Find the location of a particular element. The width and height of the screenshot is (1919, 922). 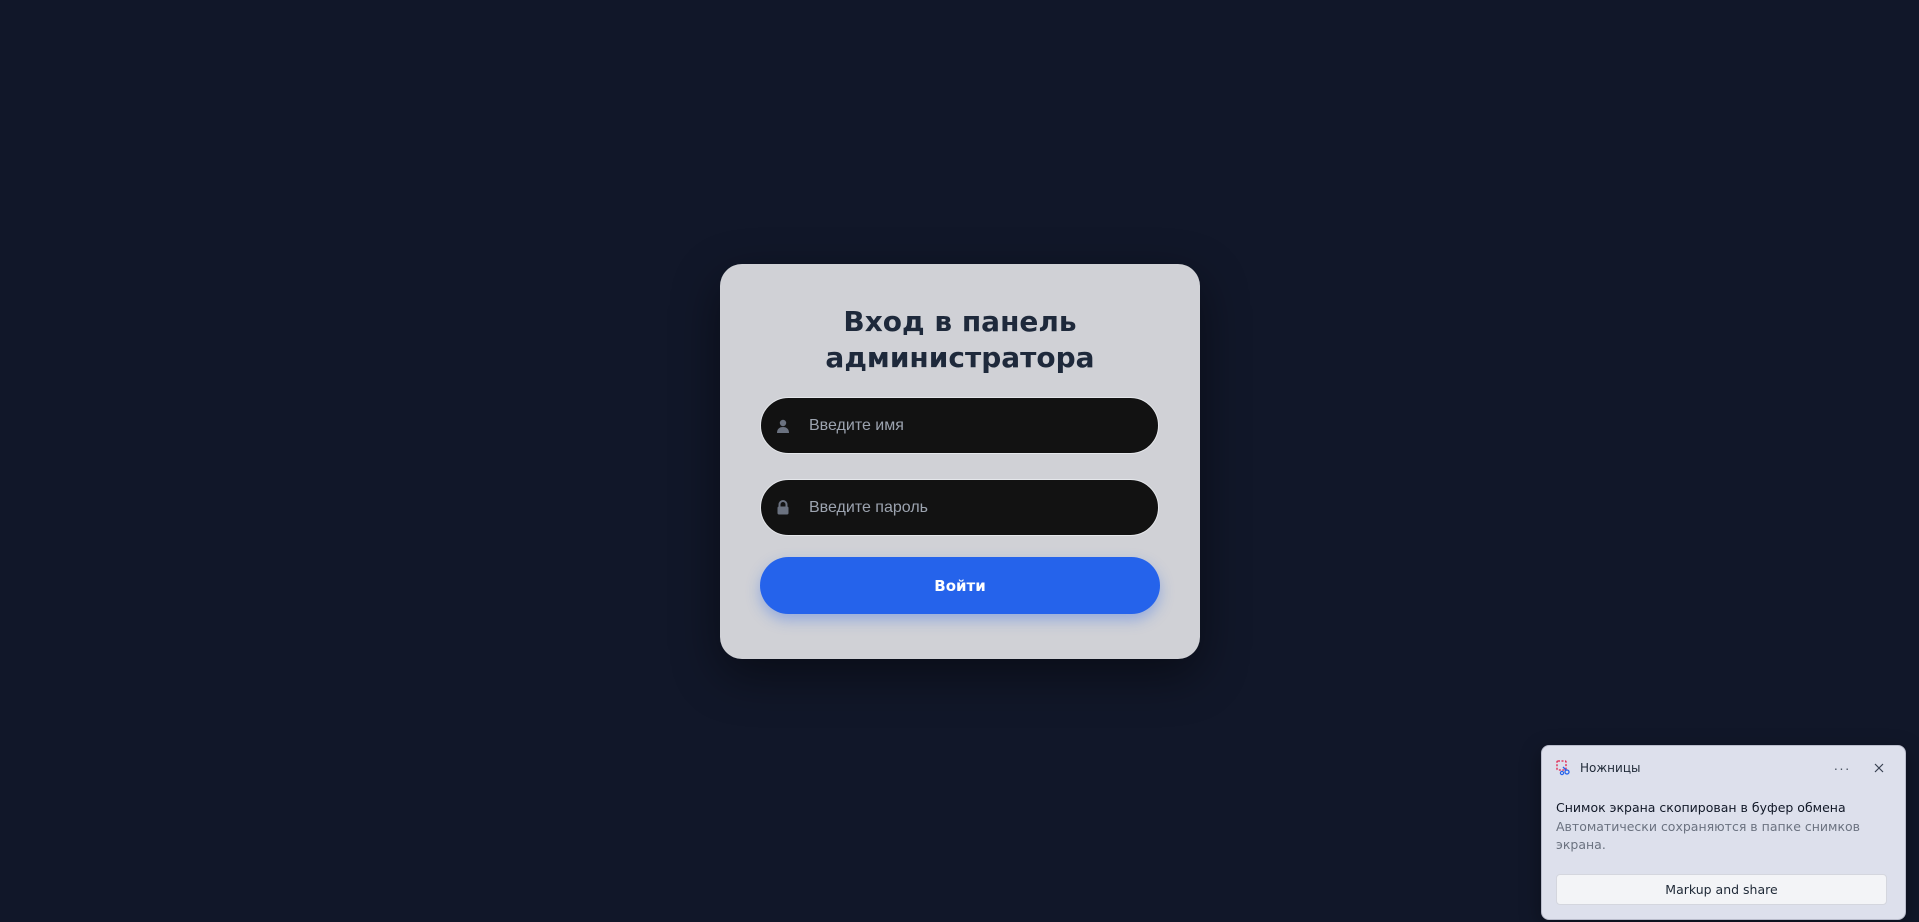

toast-actions: ··· is located at coordinates (1859, 768).